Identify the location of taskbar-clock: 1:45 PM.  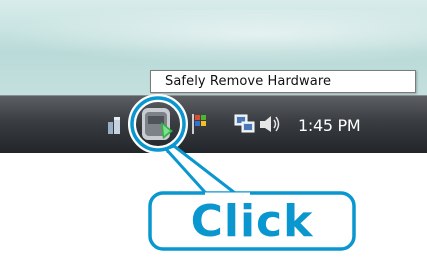
(329, 125).